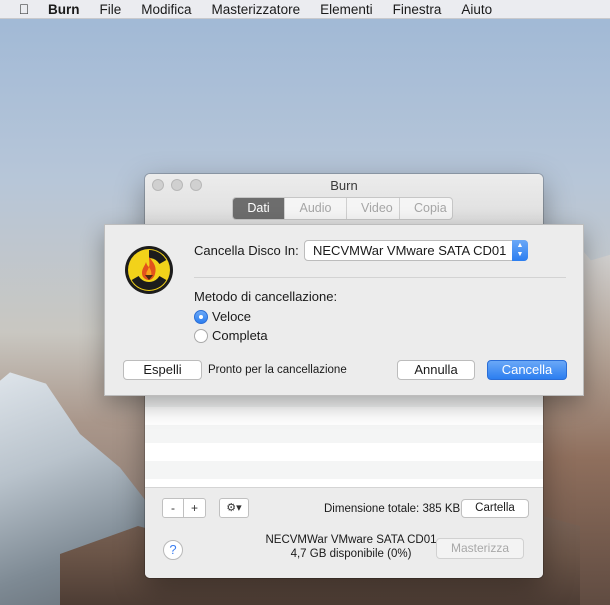  What do you see at coordinates (201, 316) in the screenshot?
I see `radio-button-selected` at bounding box center [201, 316].